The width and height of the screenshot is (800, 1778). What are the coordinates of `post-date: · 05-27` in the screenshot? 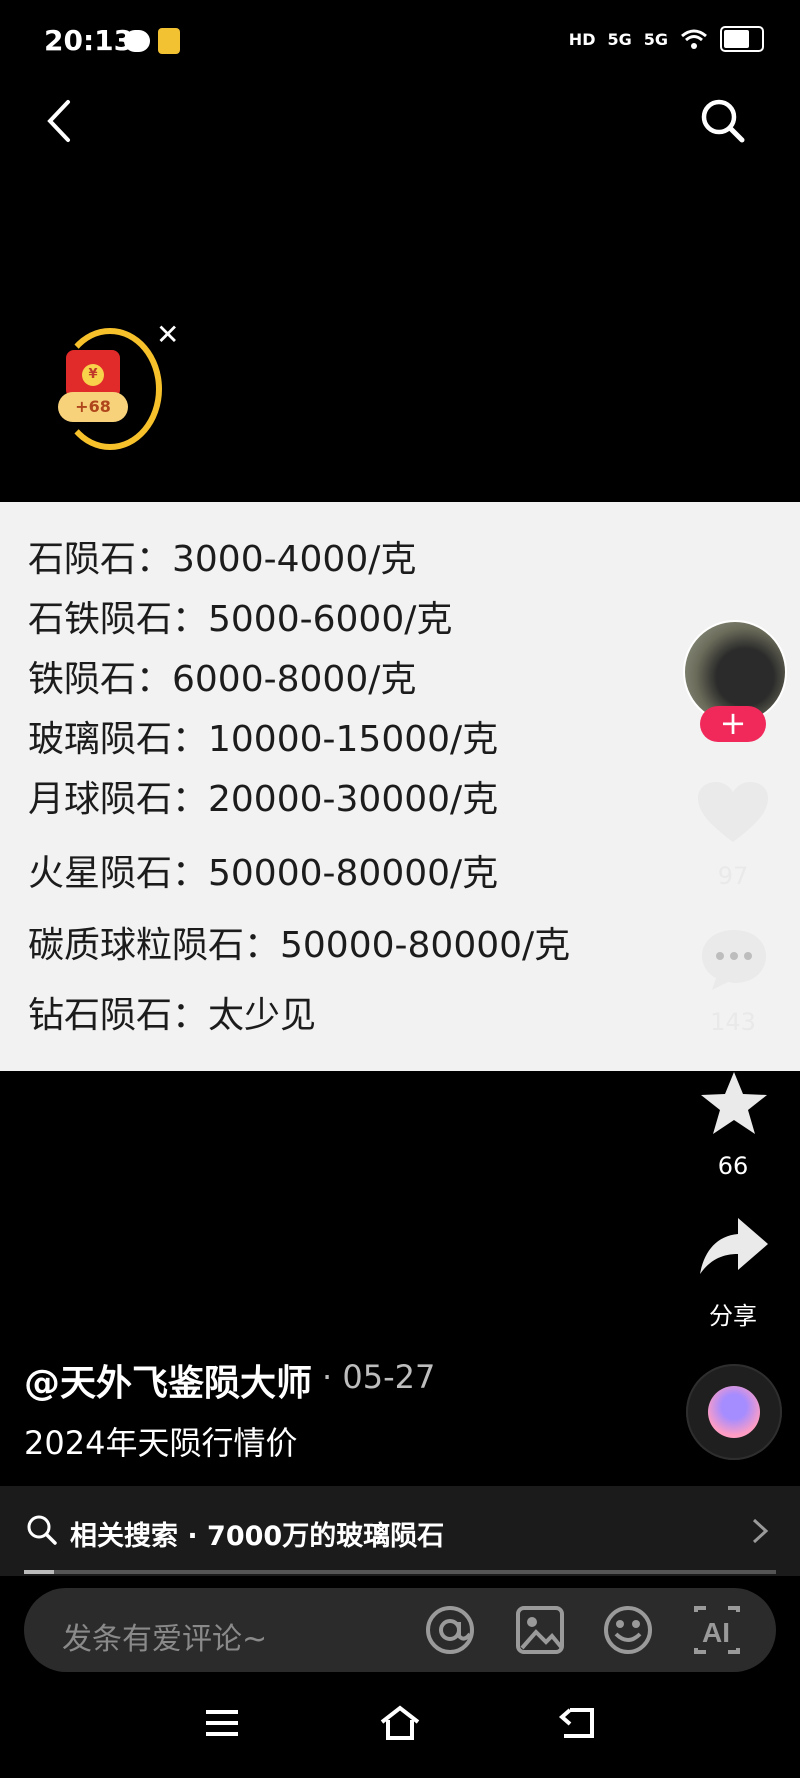 It's located at (379, 1377).